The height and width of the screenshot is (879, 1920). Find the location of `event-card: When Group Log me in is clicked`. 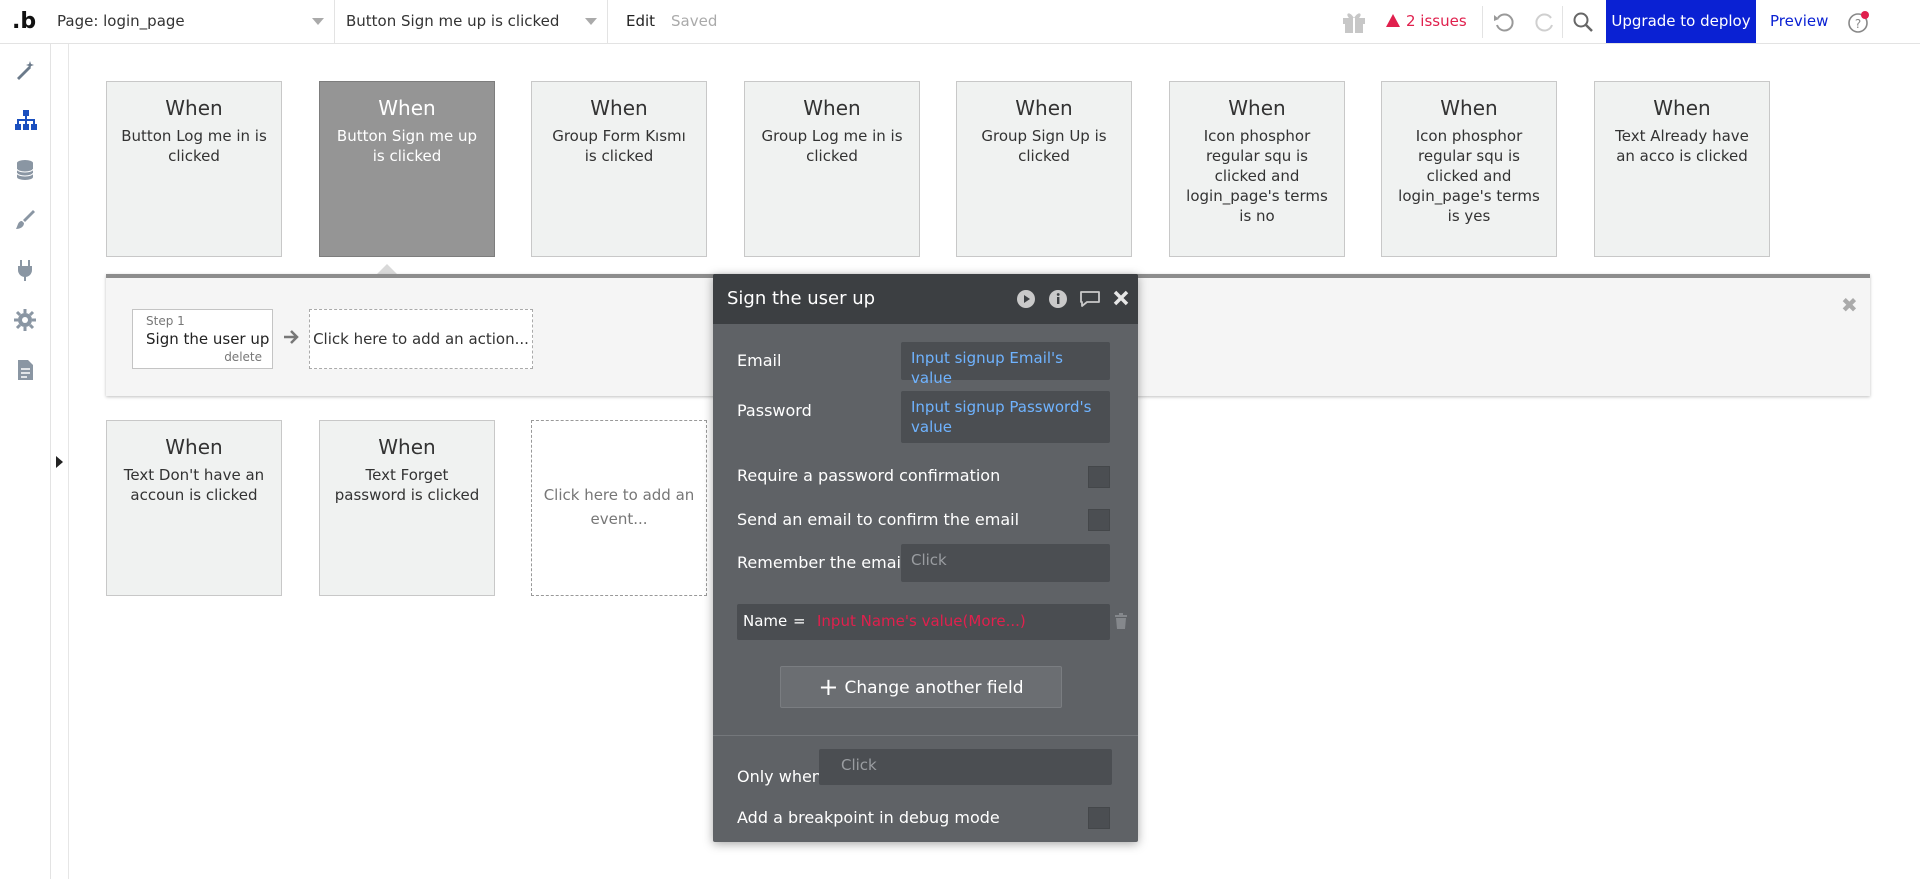

event-card: When Group Log me in is clicked is located at coordinates (832, 169).